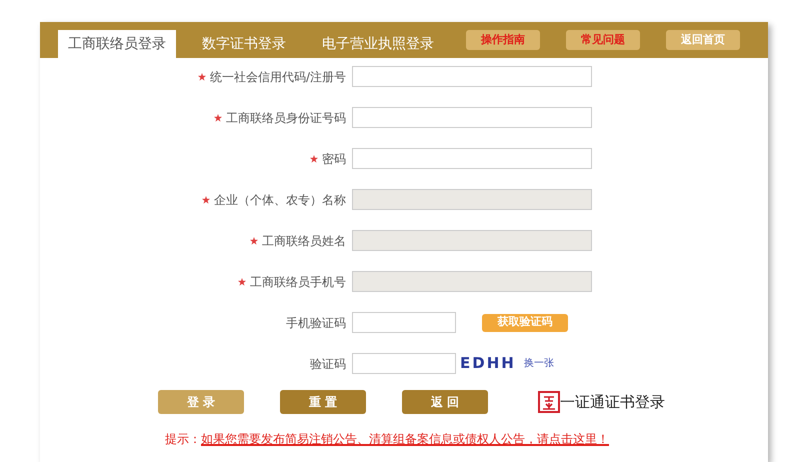  Describe the element at coordinates (316, 323) in the screenshot. I see `field-label: 手机验证码` at that location.